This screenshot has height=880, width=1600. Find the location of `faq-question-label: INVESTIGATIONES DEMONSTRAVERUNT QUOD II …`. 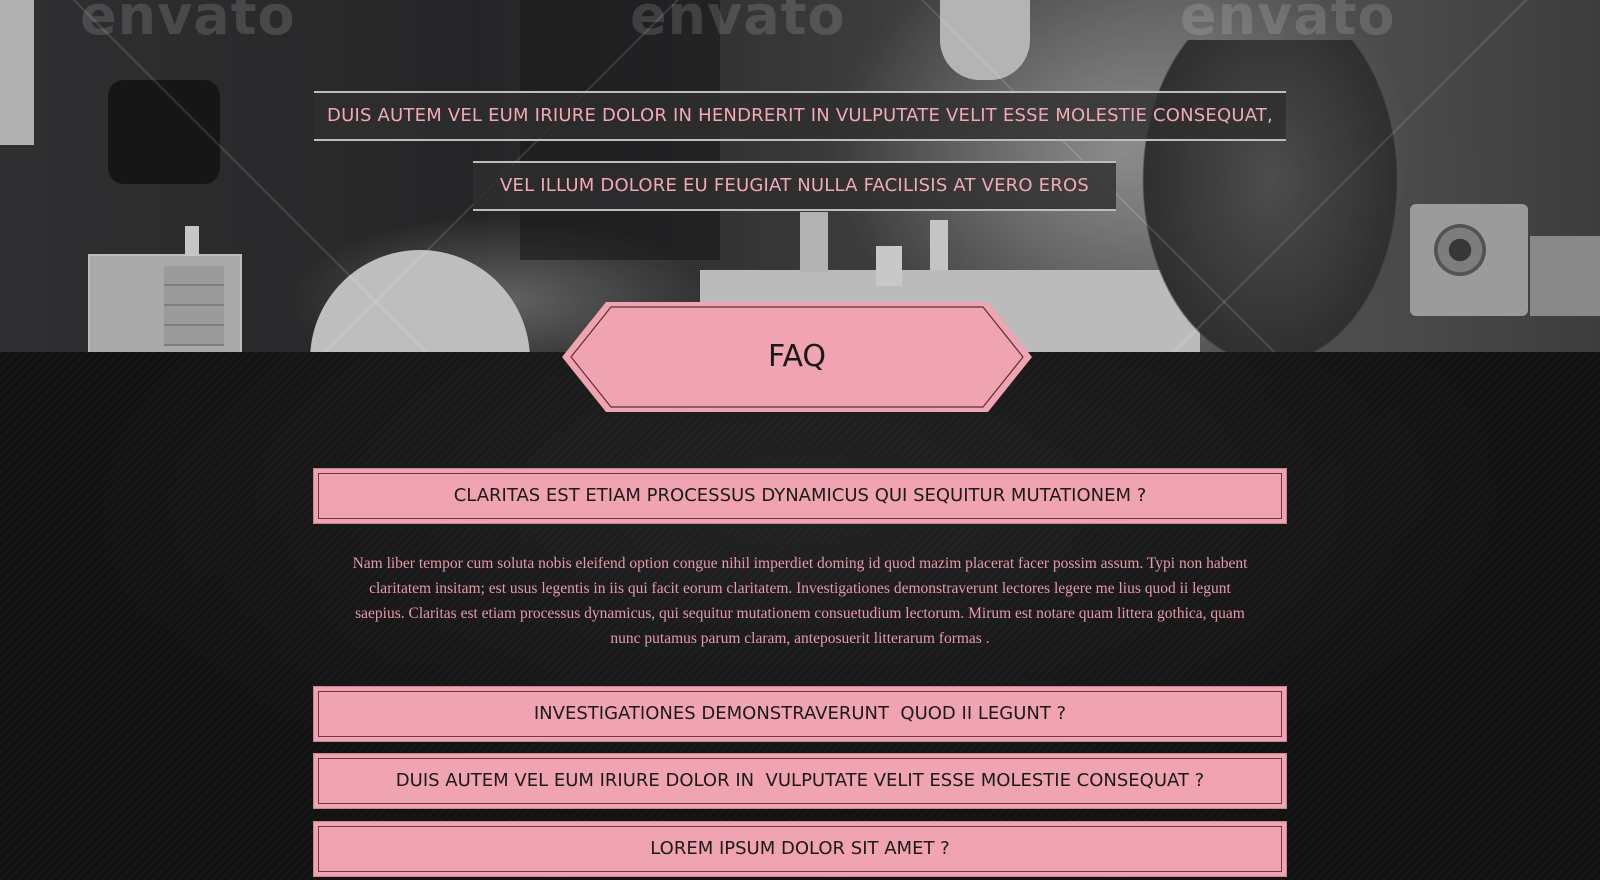

faq-question-label: INVESTIGATIONES DEMONSTRAVERUNT QUOD II … is located at coordinates (800, 713).